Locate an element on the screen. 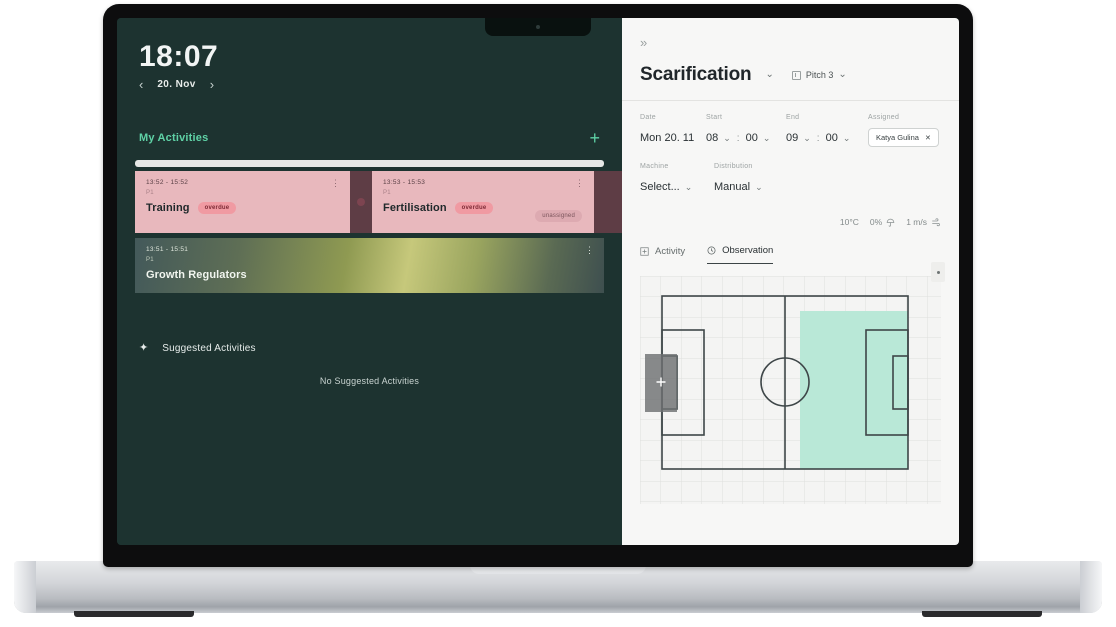 The height and width of the screenshot is (627, 1116). end-hour-select: 09 is located at coordinates (792, 138).